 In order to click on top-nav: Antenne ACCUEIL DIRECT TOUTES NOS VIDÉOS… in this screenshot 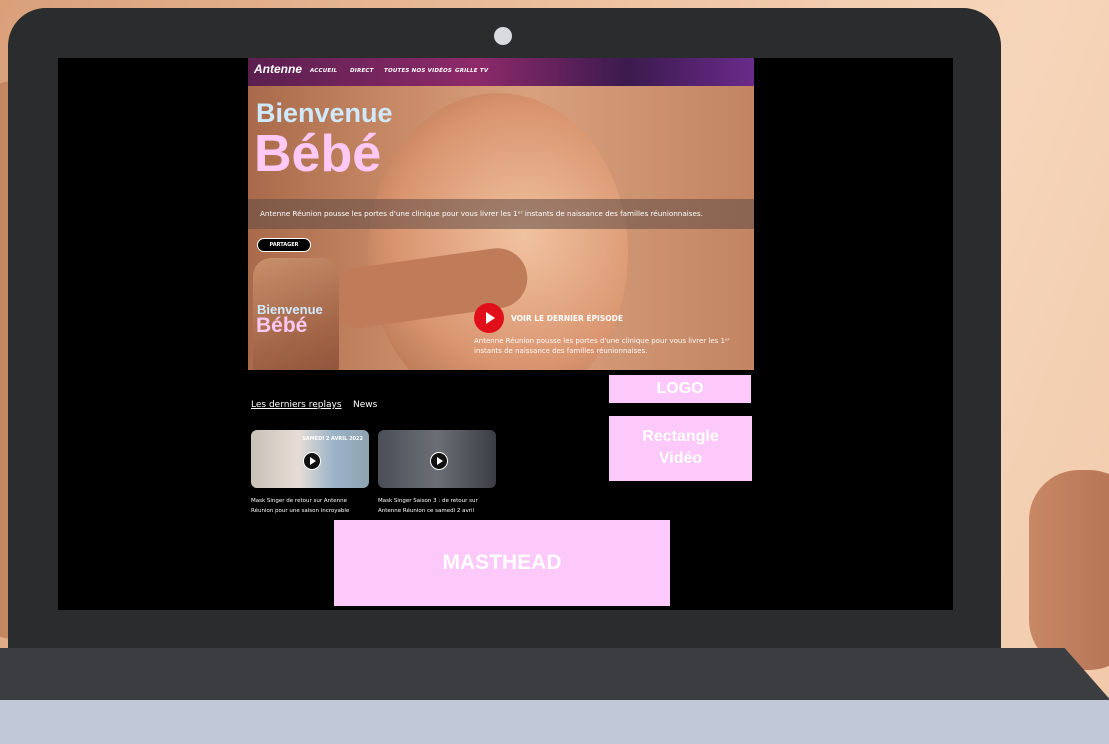, I will do `click(501, 72)`.